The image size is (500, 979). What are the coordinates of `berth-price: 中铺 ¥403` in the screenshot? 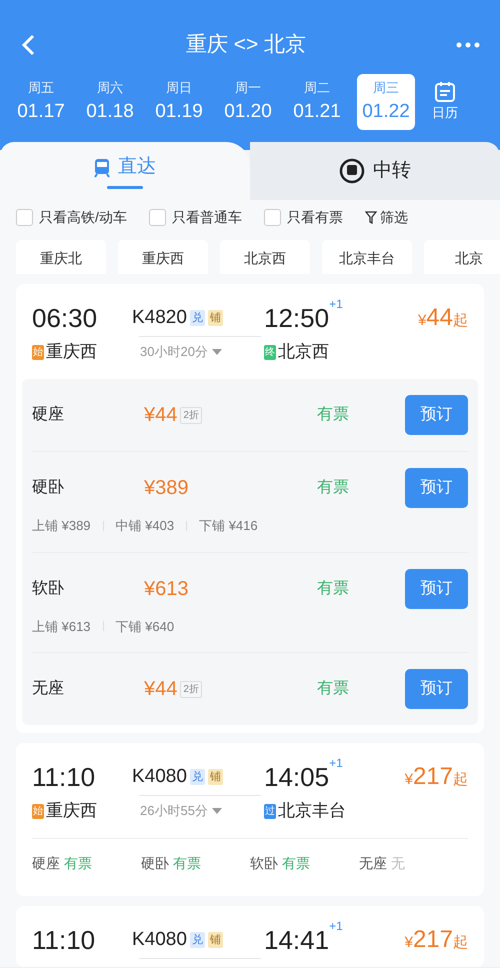 It's located at (145, 526).